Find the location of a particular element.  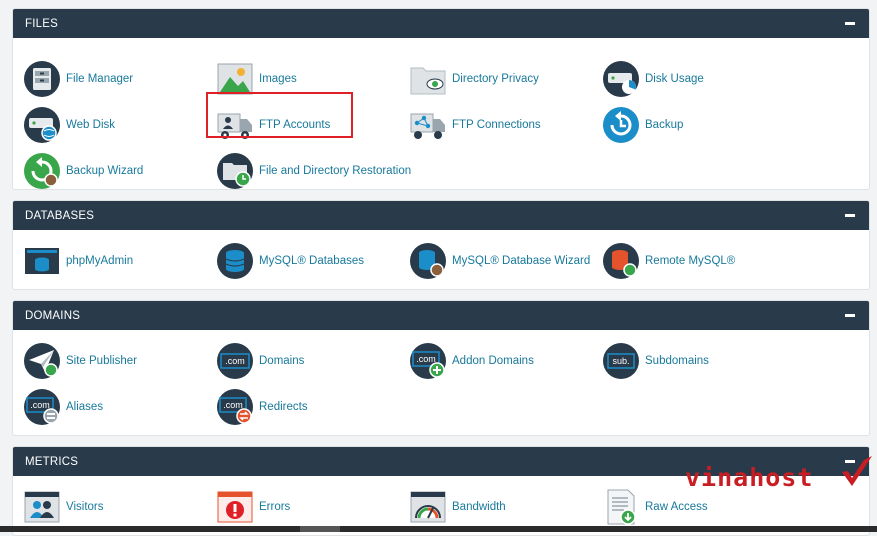

addon-domains-icon-text: .com is located at coordinates (426, 359).